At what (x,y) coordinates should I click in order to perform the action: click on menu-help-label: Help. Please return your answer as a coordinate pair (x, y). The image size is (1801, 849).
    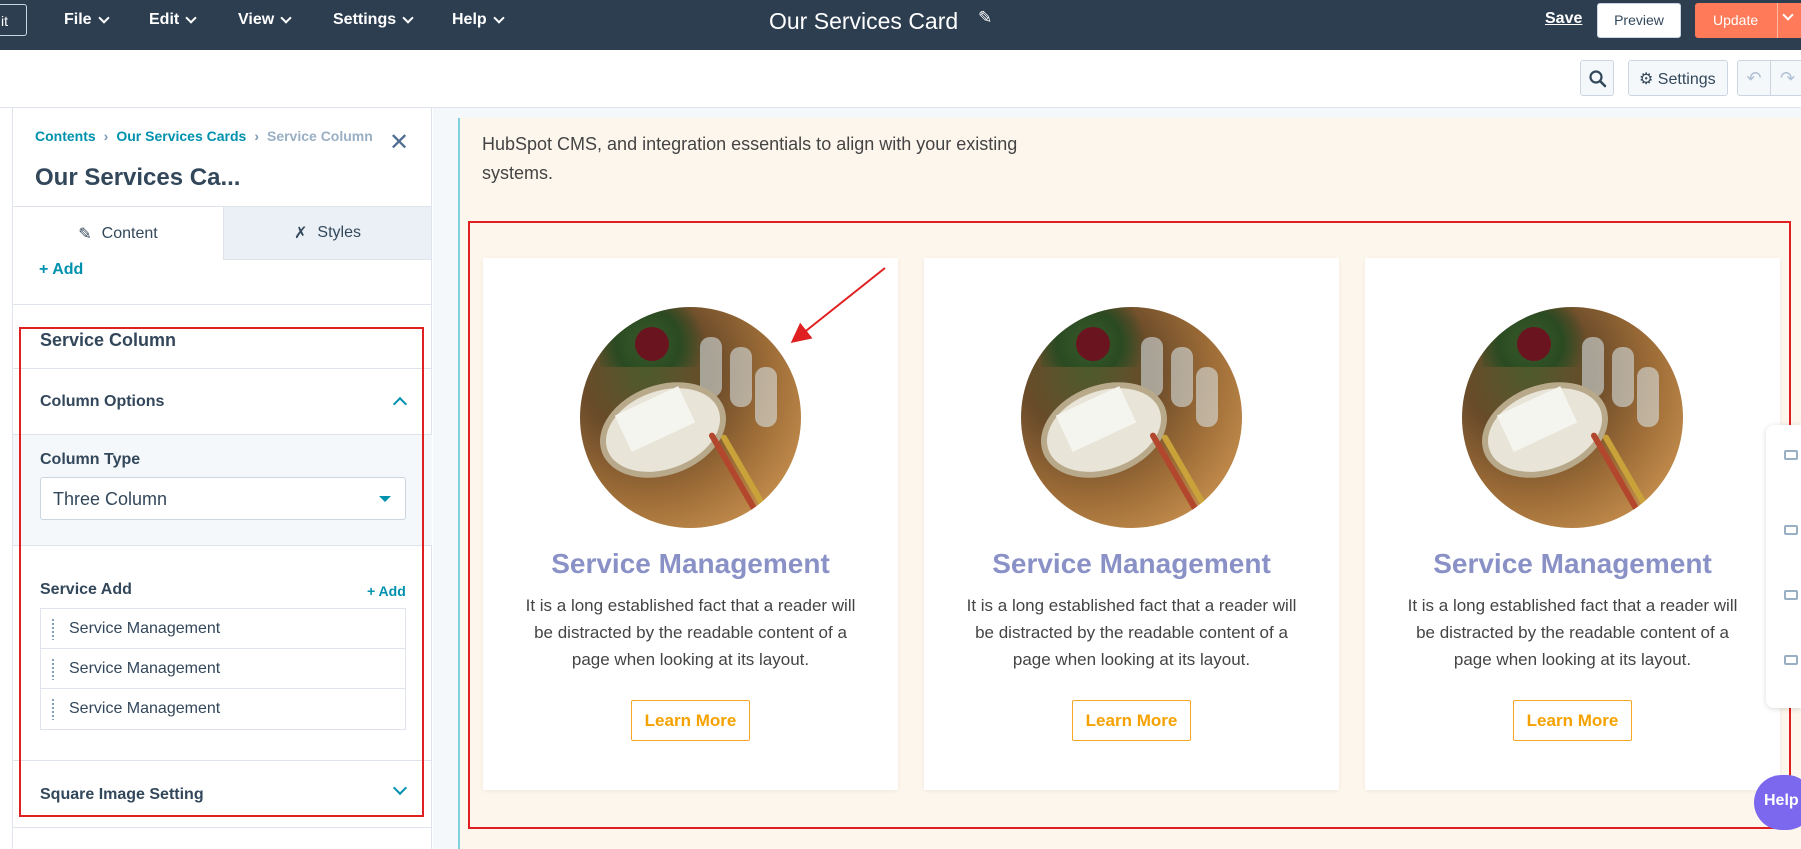
    Looking at the image, I should click on (469, 19).